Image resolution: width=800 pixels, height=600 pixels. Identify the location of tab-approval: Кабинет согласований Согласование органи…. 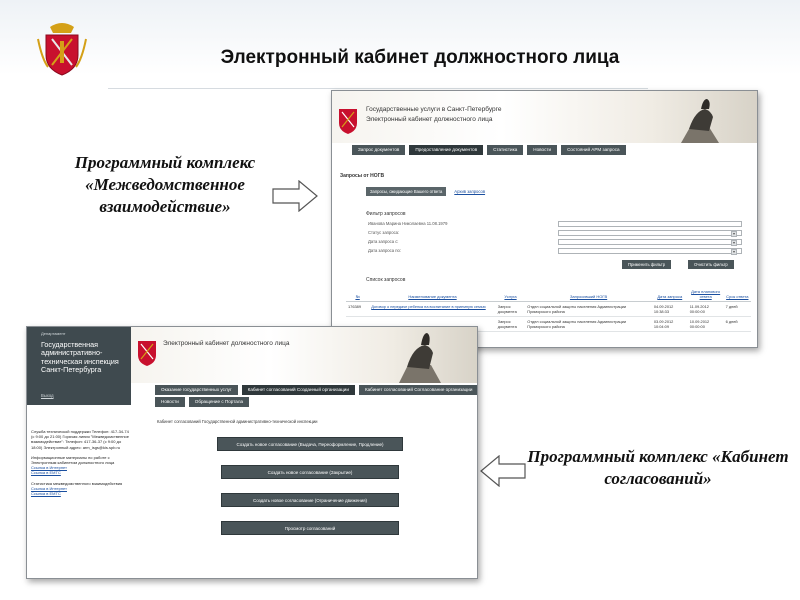
(417, 390).